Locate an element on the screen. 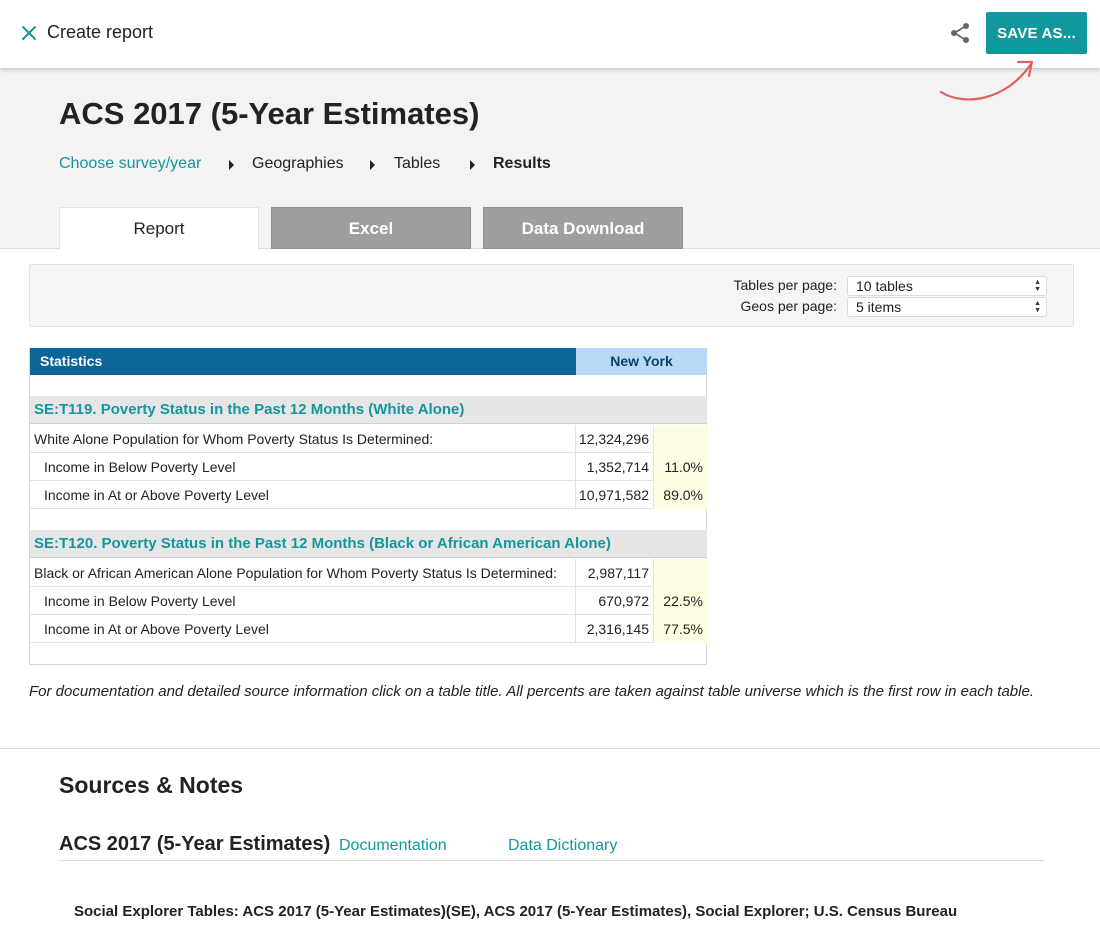 This screenshot has height=950, width=1100. statistics-header: Statistics is located at coordinates (303, 361).